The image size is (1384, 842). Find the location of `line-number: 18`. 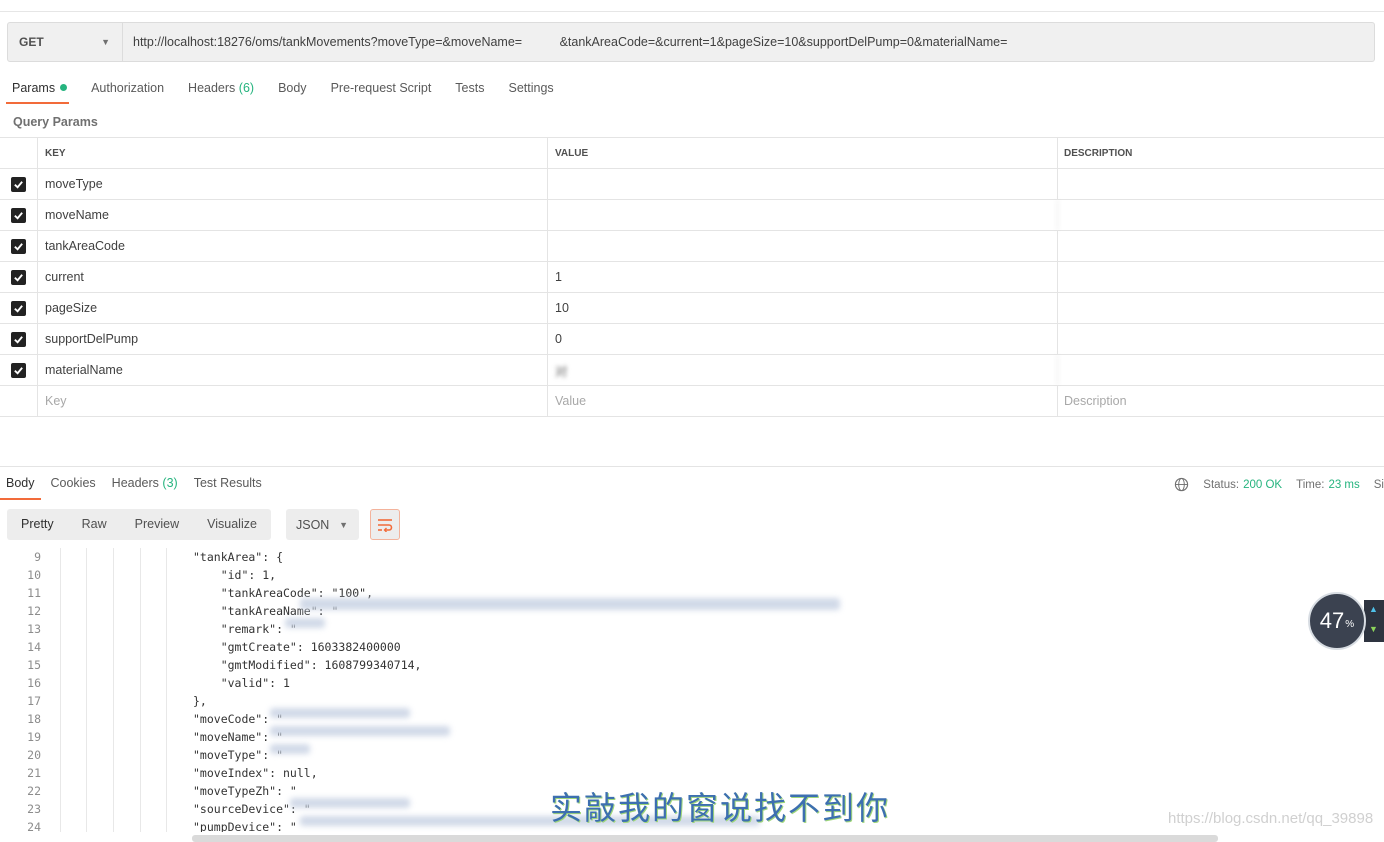

line-number: 18 is located at coordinates (34, 719).